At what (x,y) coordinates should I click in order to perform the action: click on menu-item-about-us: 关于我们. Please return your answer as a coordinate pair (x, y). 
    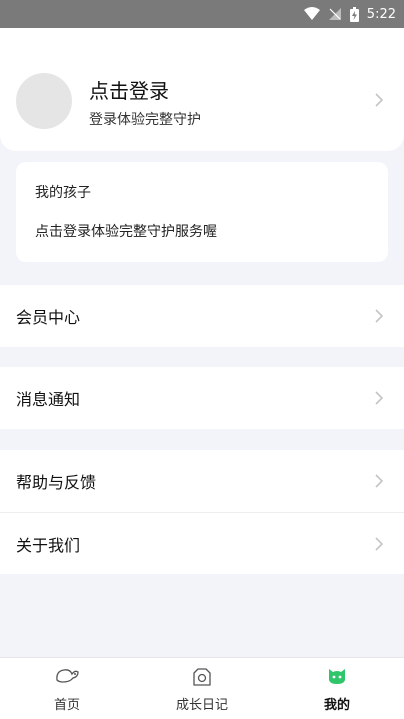
    Looking at the image, I should click on (202, 543).